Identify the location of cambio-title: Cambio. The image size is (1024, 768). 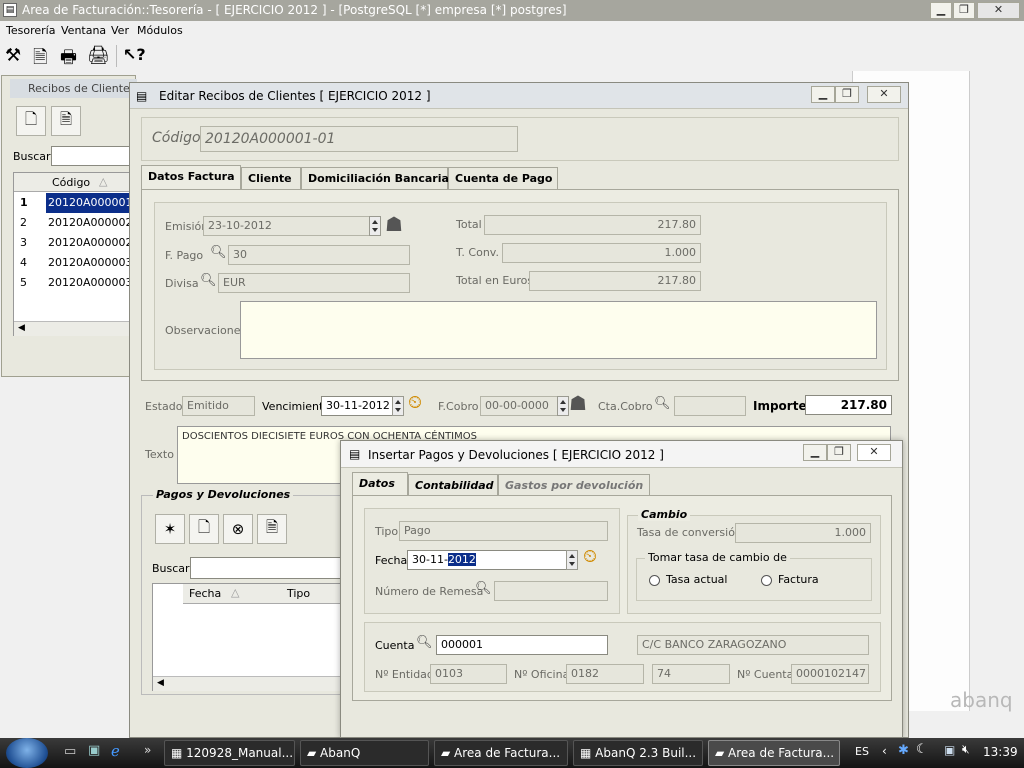
(664, 514).